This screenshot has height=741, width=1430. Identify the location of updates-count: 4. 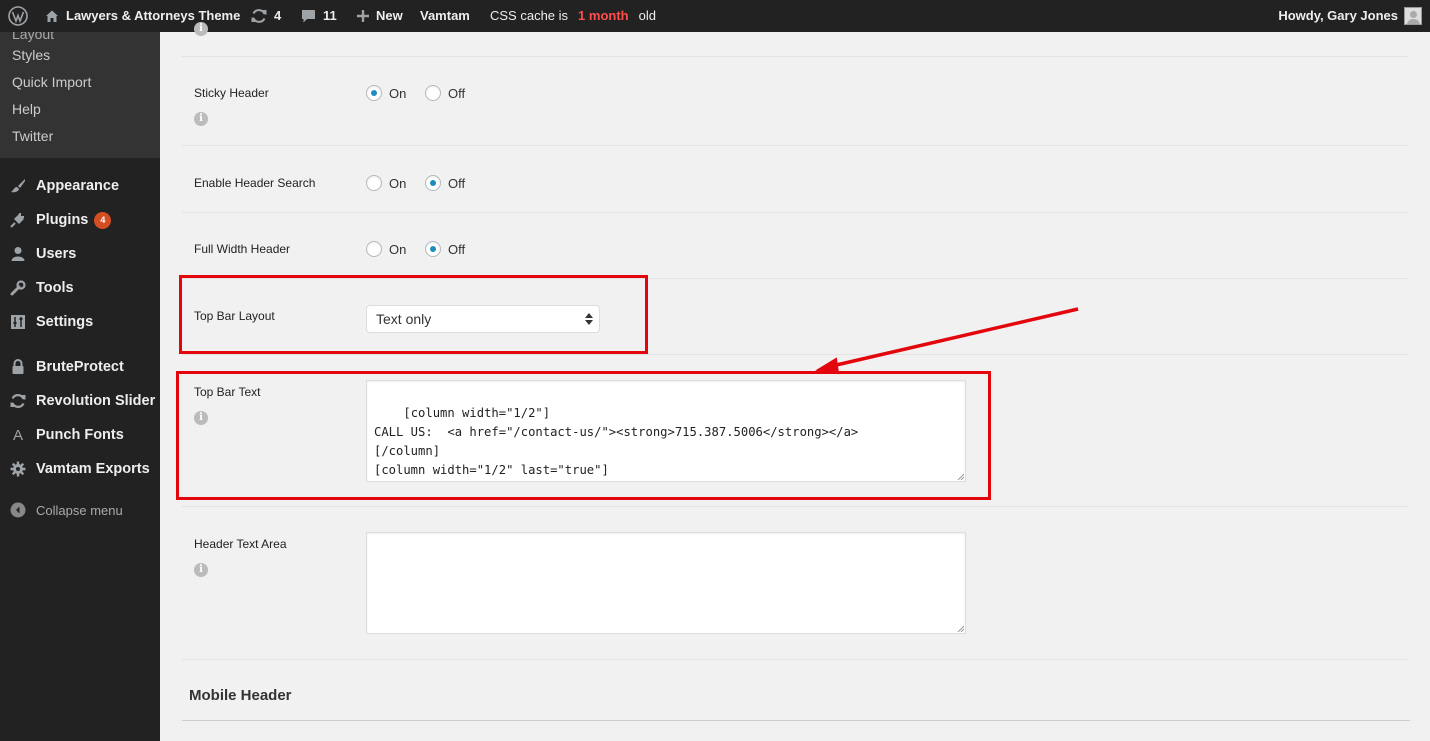
(278, 15).